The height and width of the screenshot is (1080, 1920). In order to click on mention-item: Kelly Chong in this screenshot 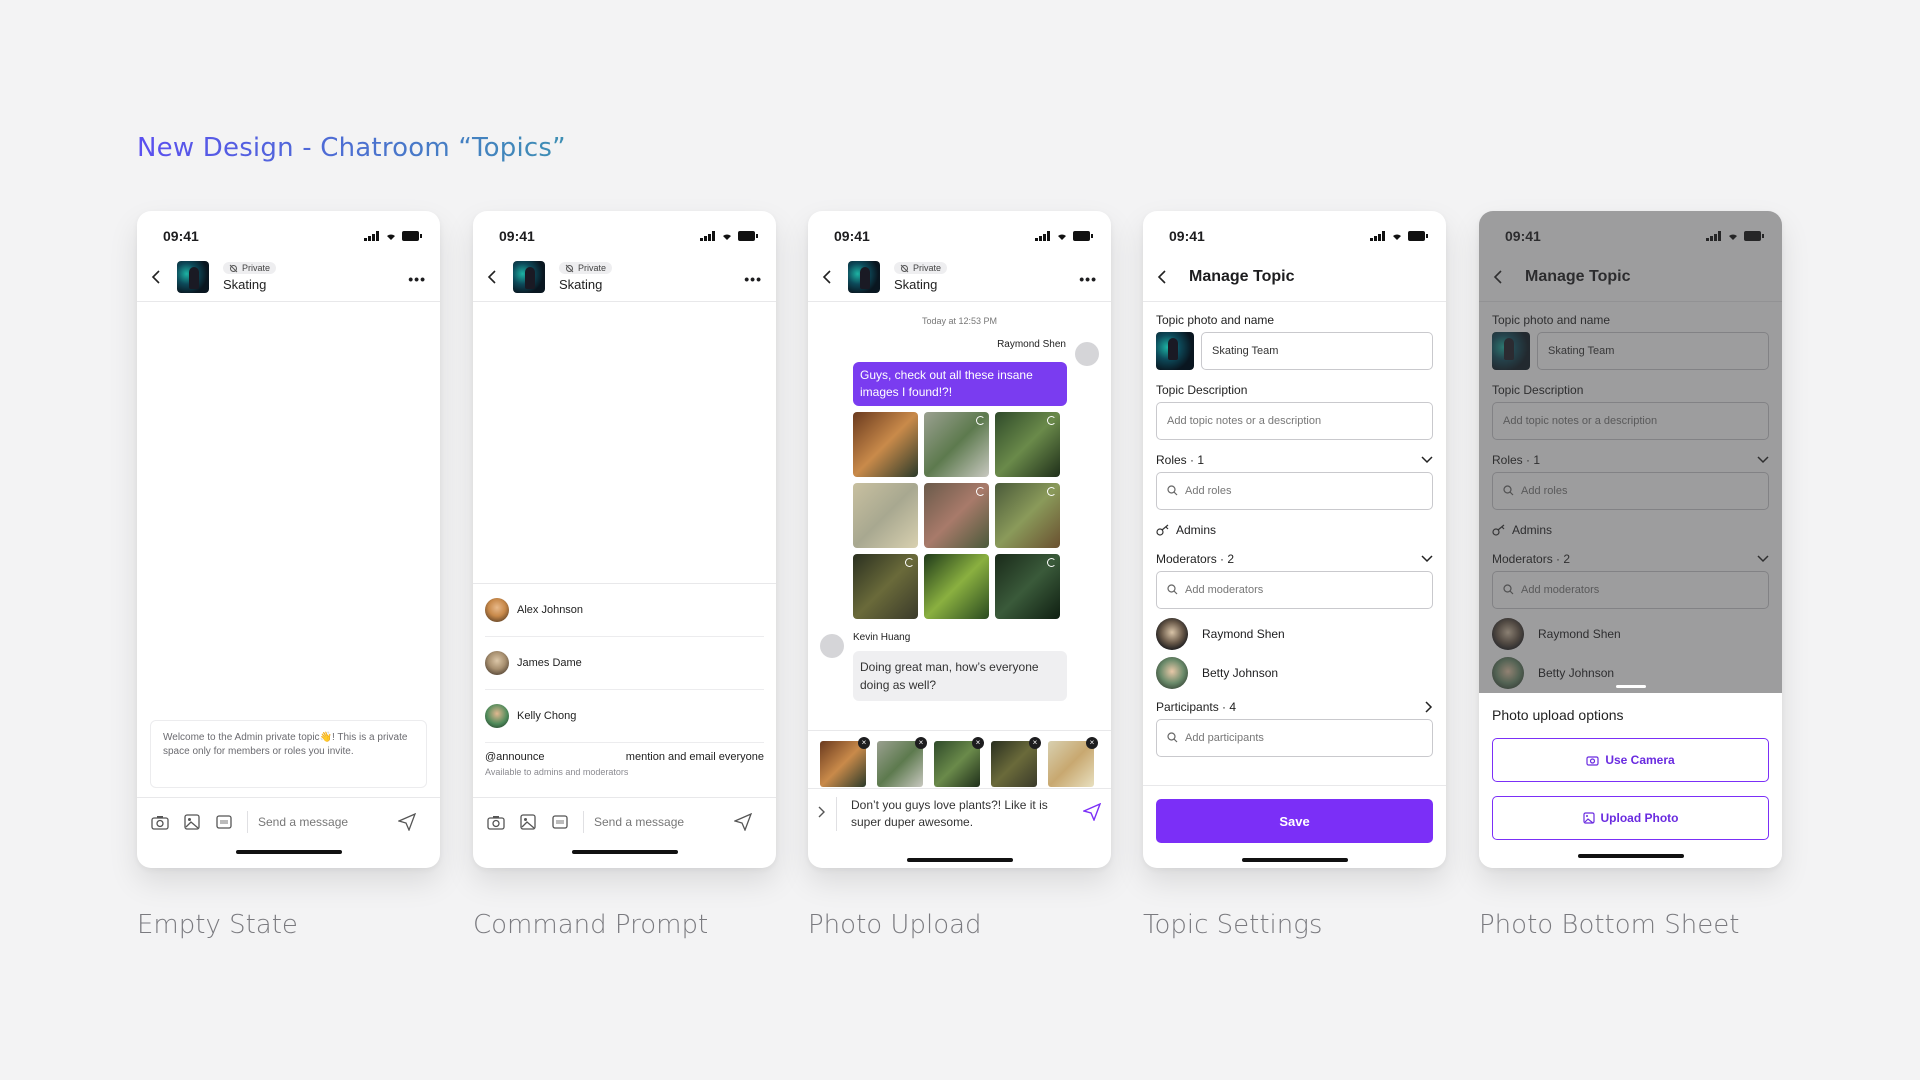, I will do `click(624, 716)`.